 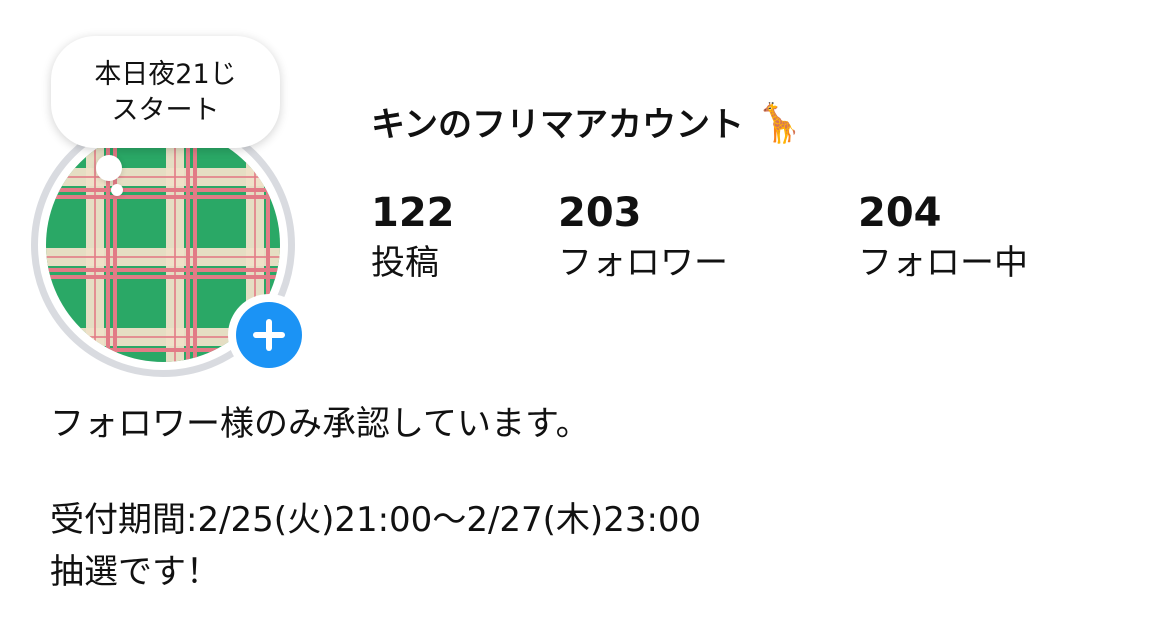 What do you see at coordinates (165, 74) in the screenshot?
I see `note-line-1: 本日夜21じ` at bounding box center [165, 74].